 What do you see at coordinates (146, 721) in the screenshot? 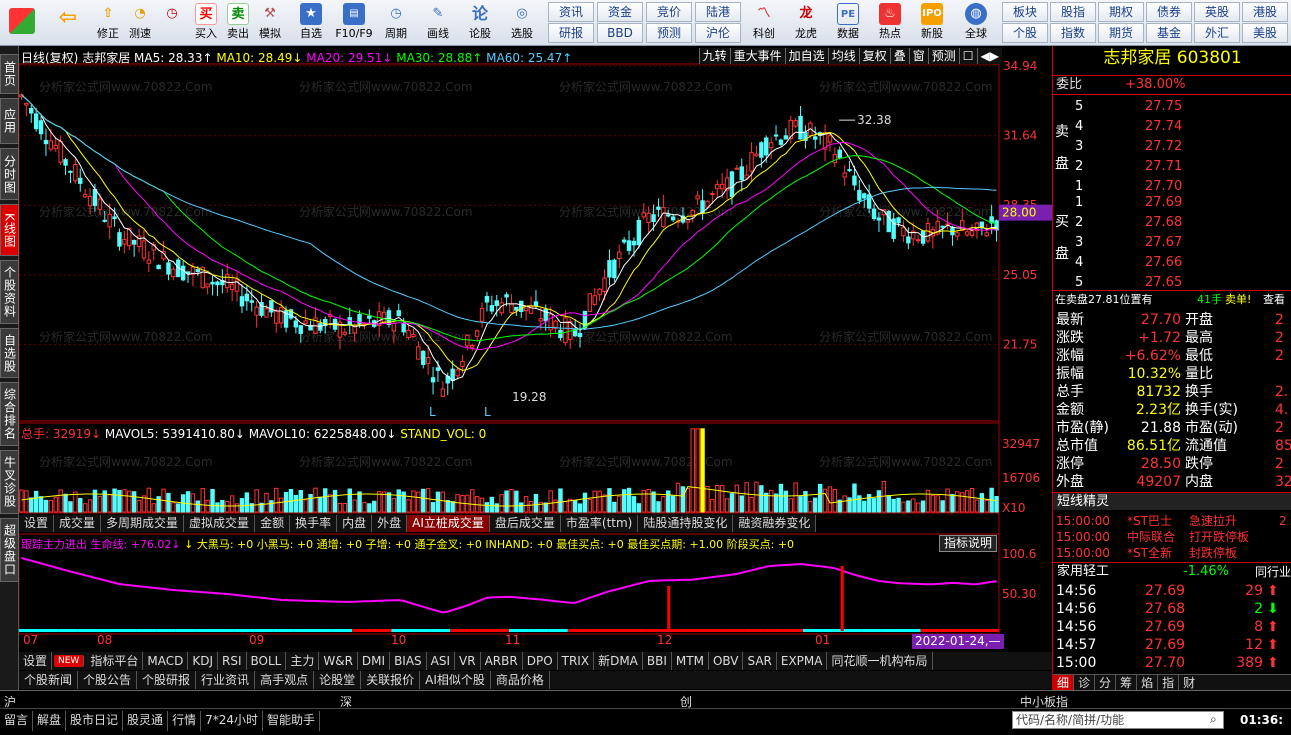
I see `status-item: 股灵通` at bounding box center [146, 721].